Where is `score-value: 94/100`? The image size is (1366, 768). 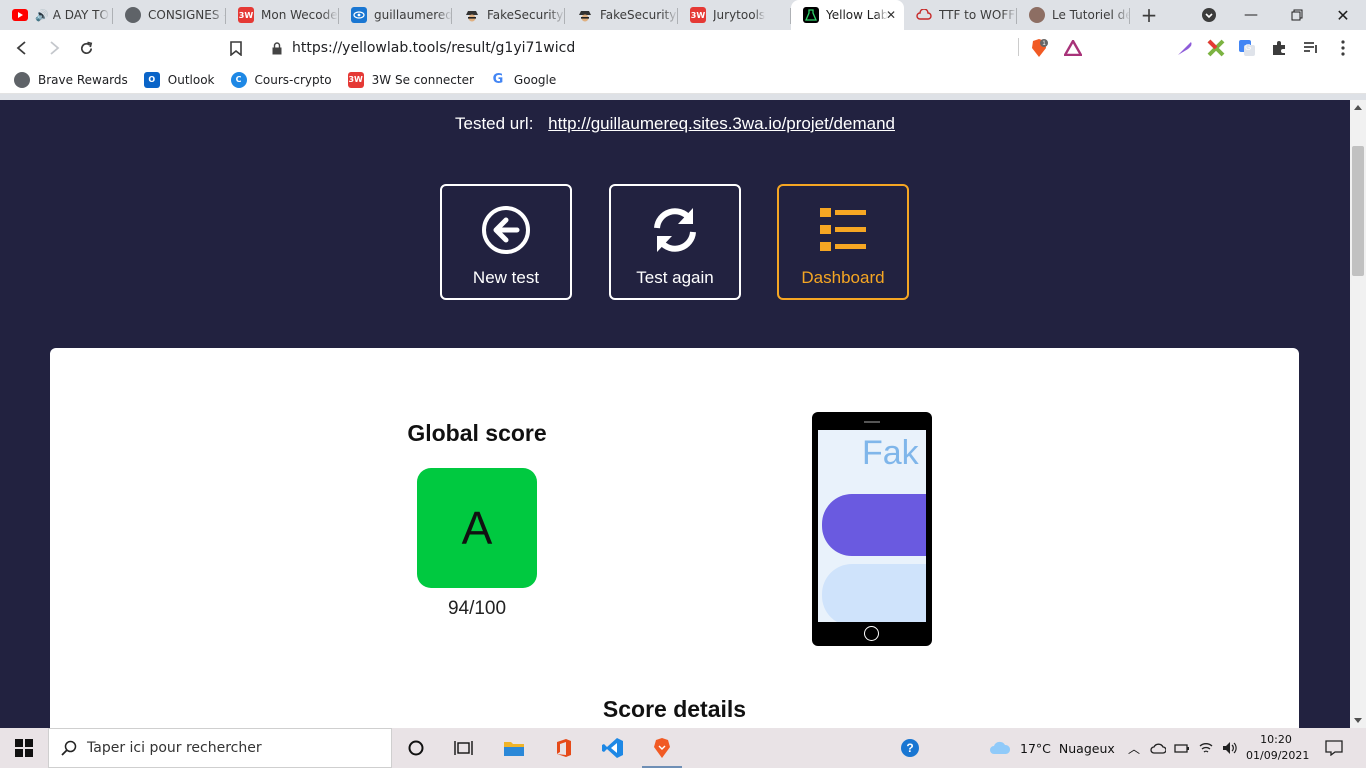 score-value: 94/100 is located at coordinates (477, 608).